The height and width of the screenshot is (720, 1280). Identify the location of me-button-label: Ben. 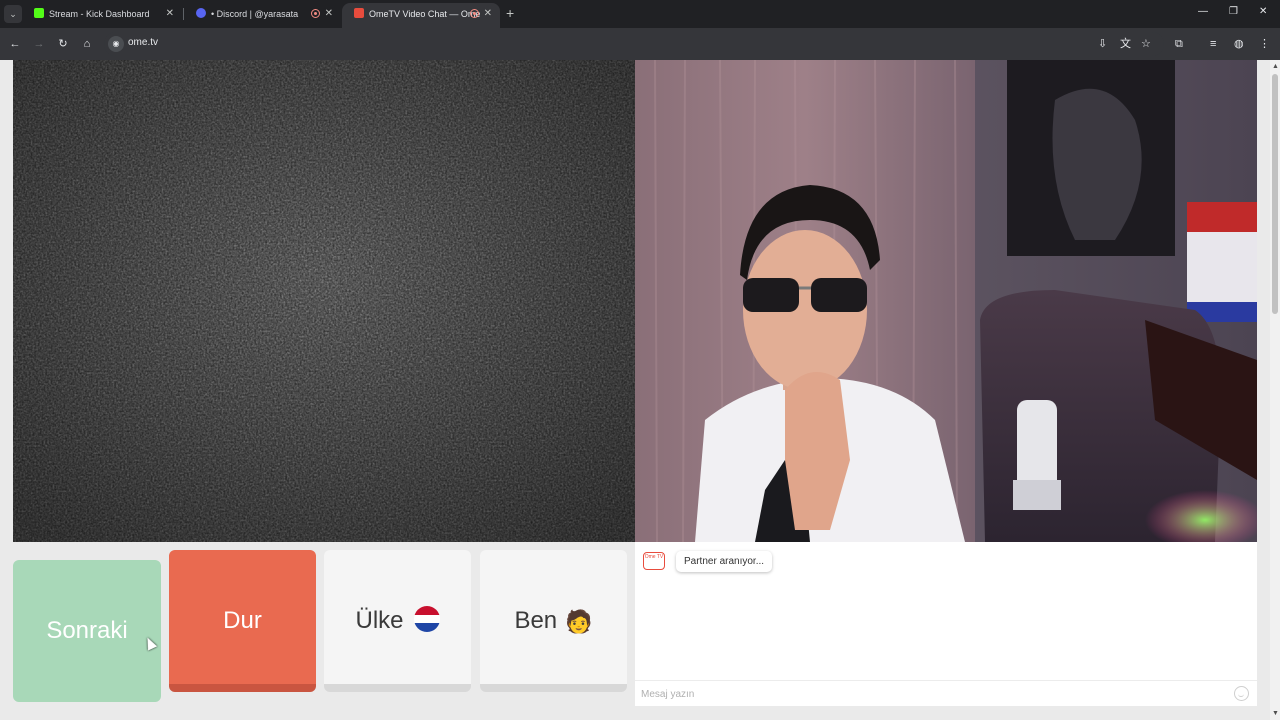
(536, 620).